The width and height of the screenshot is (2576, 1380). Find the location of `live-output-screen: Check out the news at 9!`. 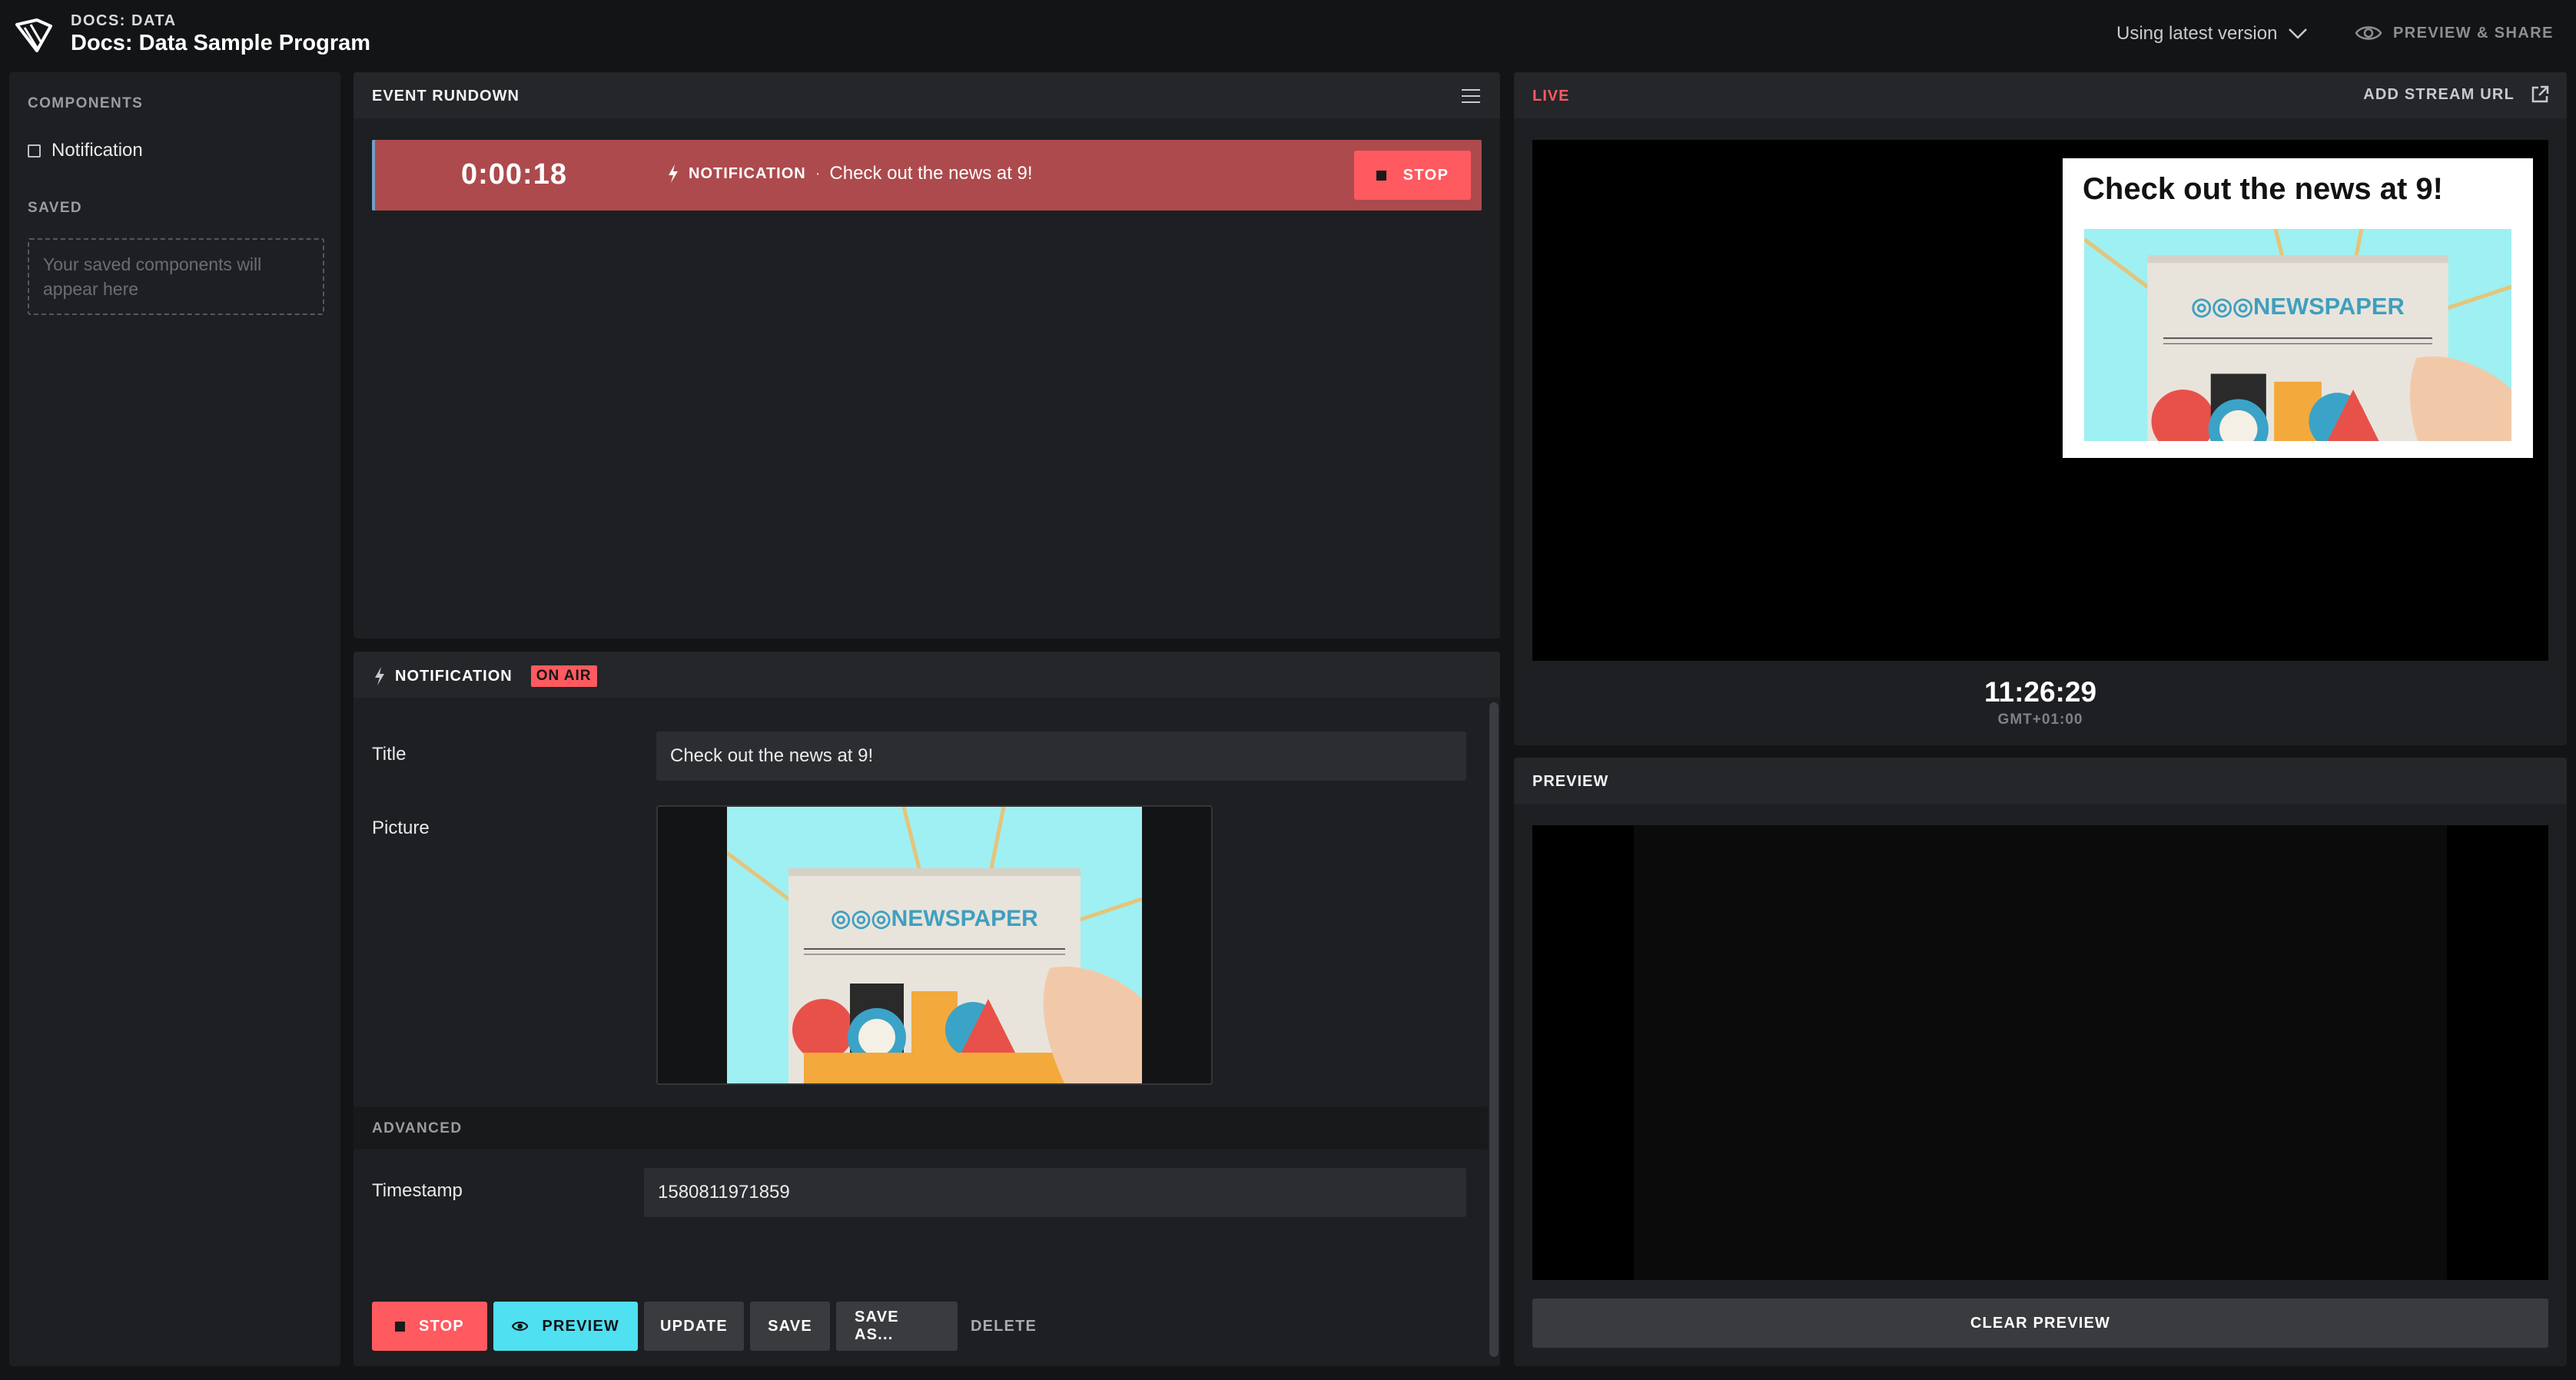

live-output-screen: Check out the news at 9! is located at coordinates (2040, 400).